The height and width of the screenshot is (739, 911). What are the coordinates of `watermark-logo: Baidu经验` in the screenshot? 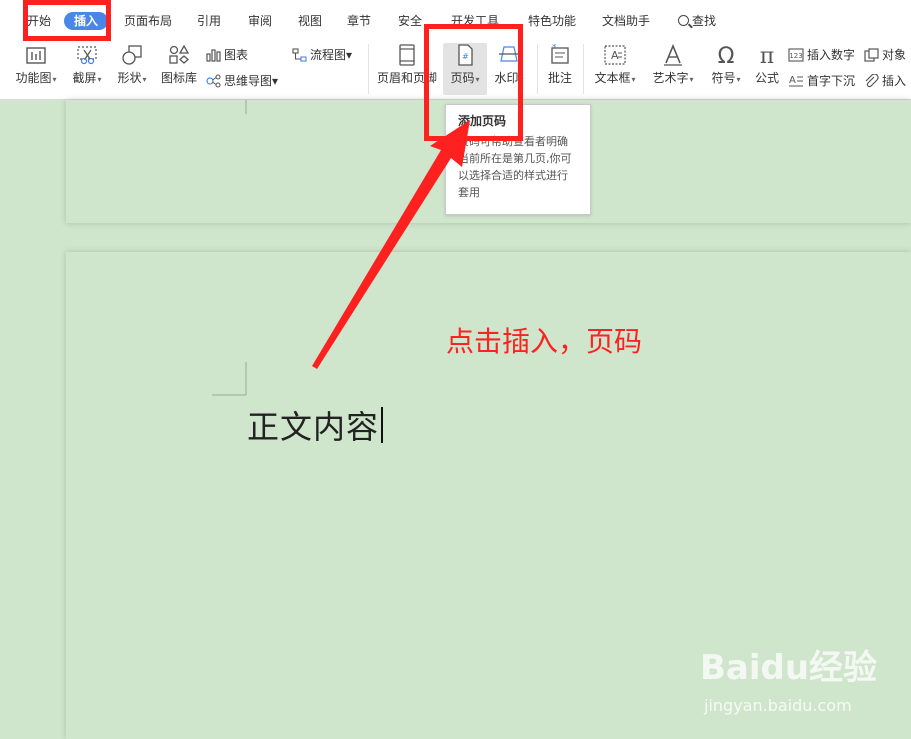 It's located at (789, 668).